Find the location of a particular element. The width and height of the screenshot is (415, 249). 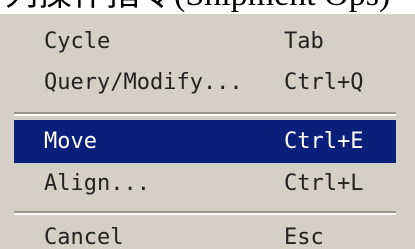

caption-text: 列操作指令(Shipment Ops) is located at coordinates (197, 6).